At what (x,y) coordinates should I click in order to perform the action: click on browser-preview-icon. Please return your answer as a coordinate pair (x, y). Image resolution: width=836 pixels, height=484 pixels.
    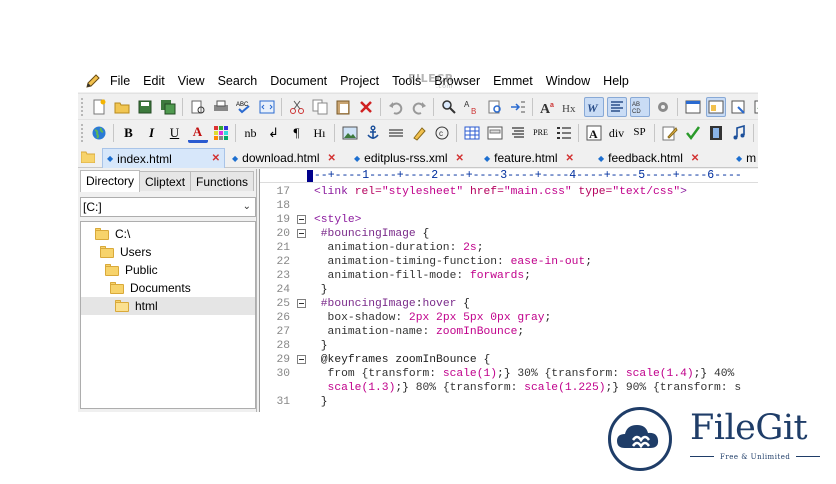
    Looking at the image, I should click on (267, 107).